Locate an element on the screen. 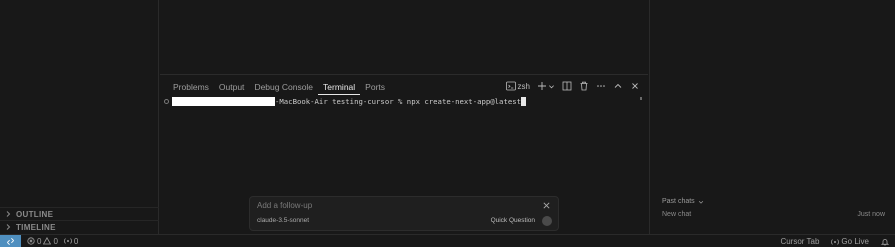 The image size is (895, 247). chevron-up-icon is located at coordinates (618, 85).